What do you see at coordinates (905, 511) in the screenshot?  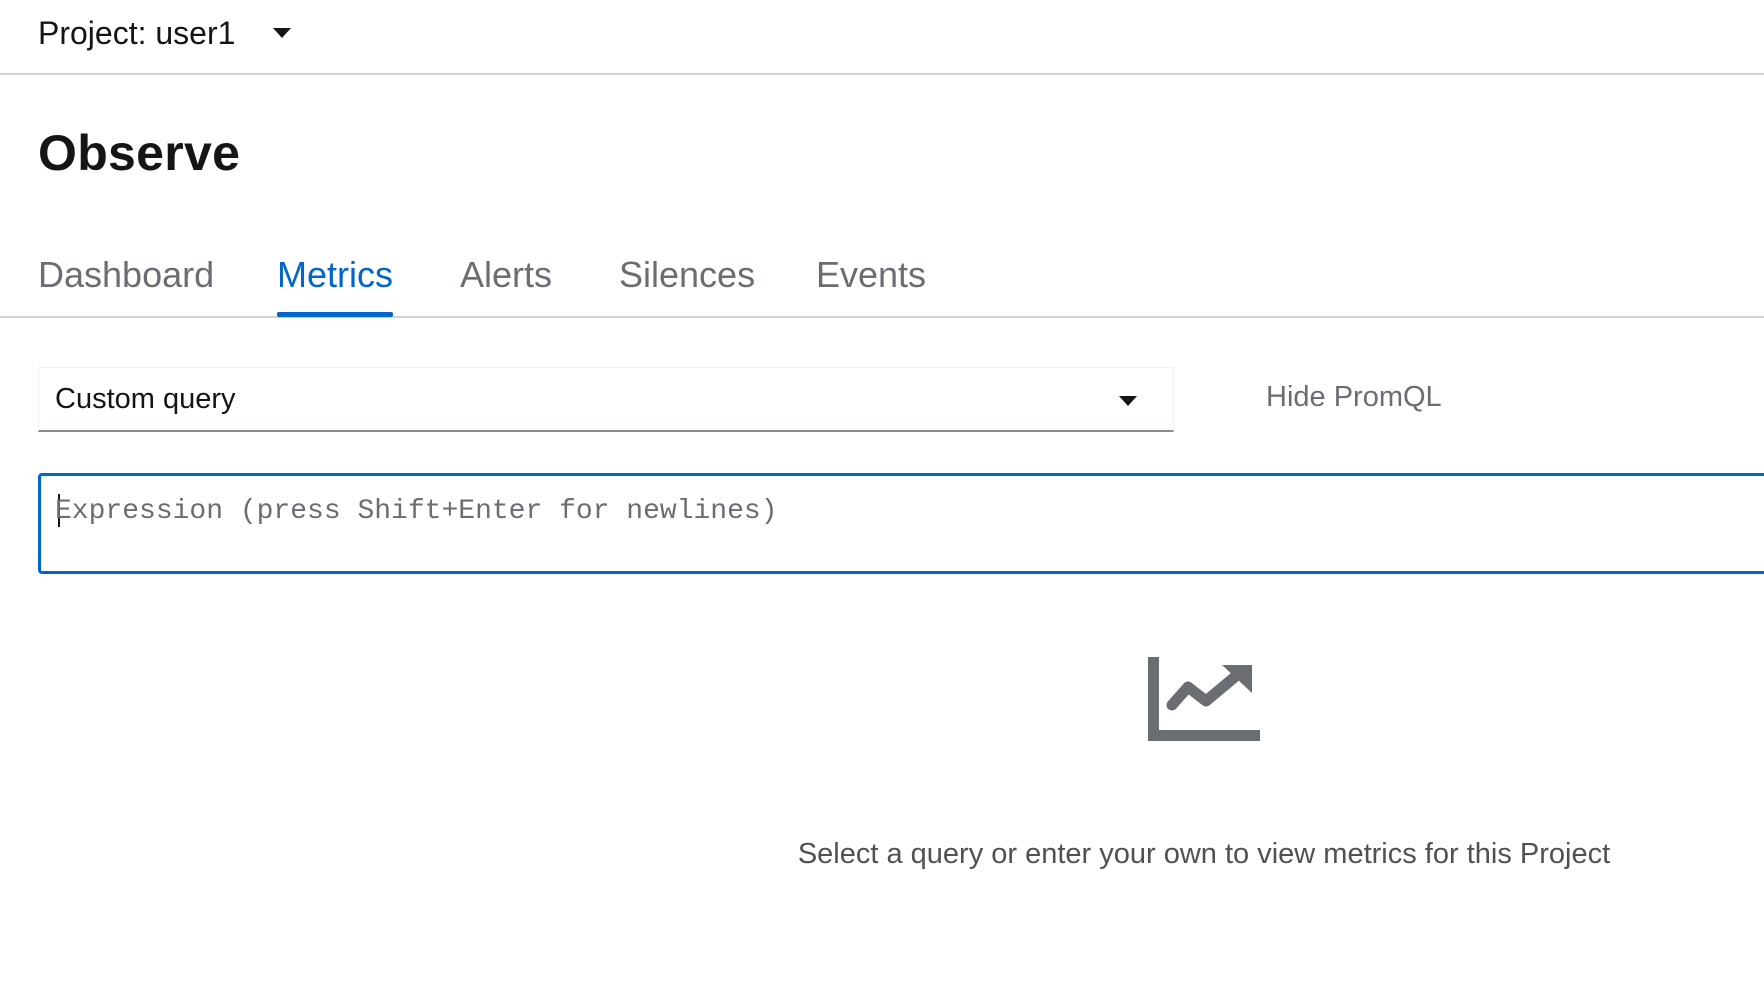 I see `expression-input` at bounding box center [905, 511].